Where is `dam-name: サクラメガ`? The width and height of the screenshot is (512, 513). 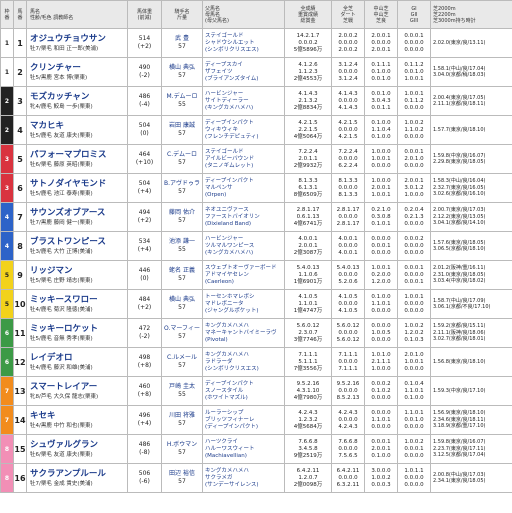
dam-name: サクラメガ is located at coordinates (244, 478).